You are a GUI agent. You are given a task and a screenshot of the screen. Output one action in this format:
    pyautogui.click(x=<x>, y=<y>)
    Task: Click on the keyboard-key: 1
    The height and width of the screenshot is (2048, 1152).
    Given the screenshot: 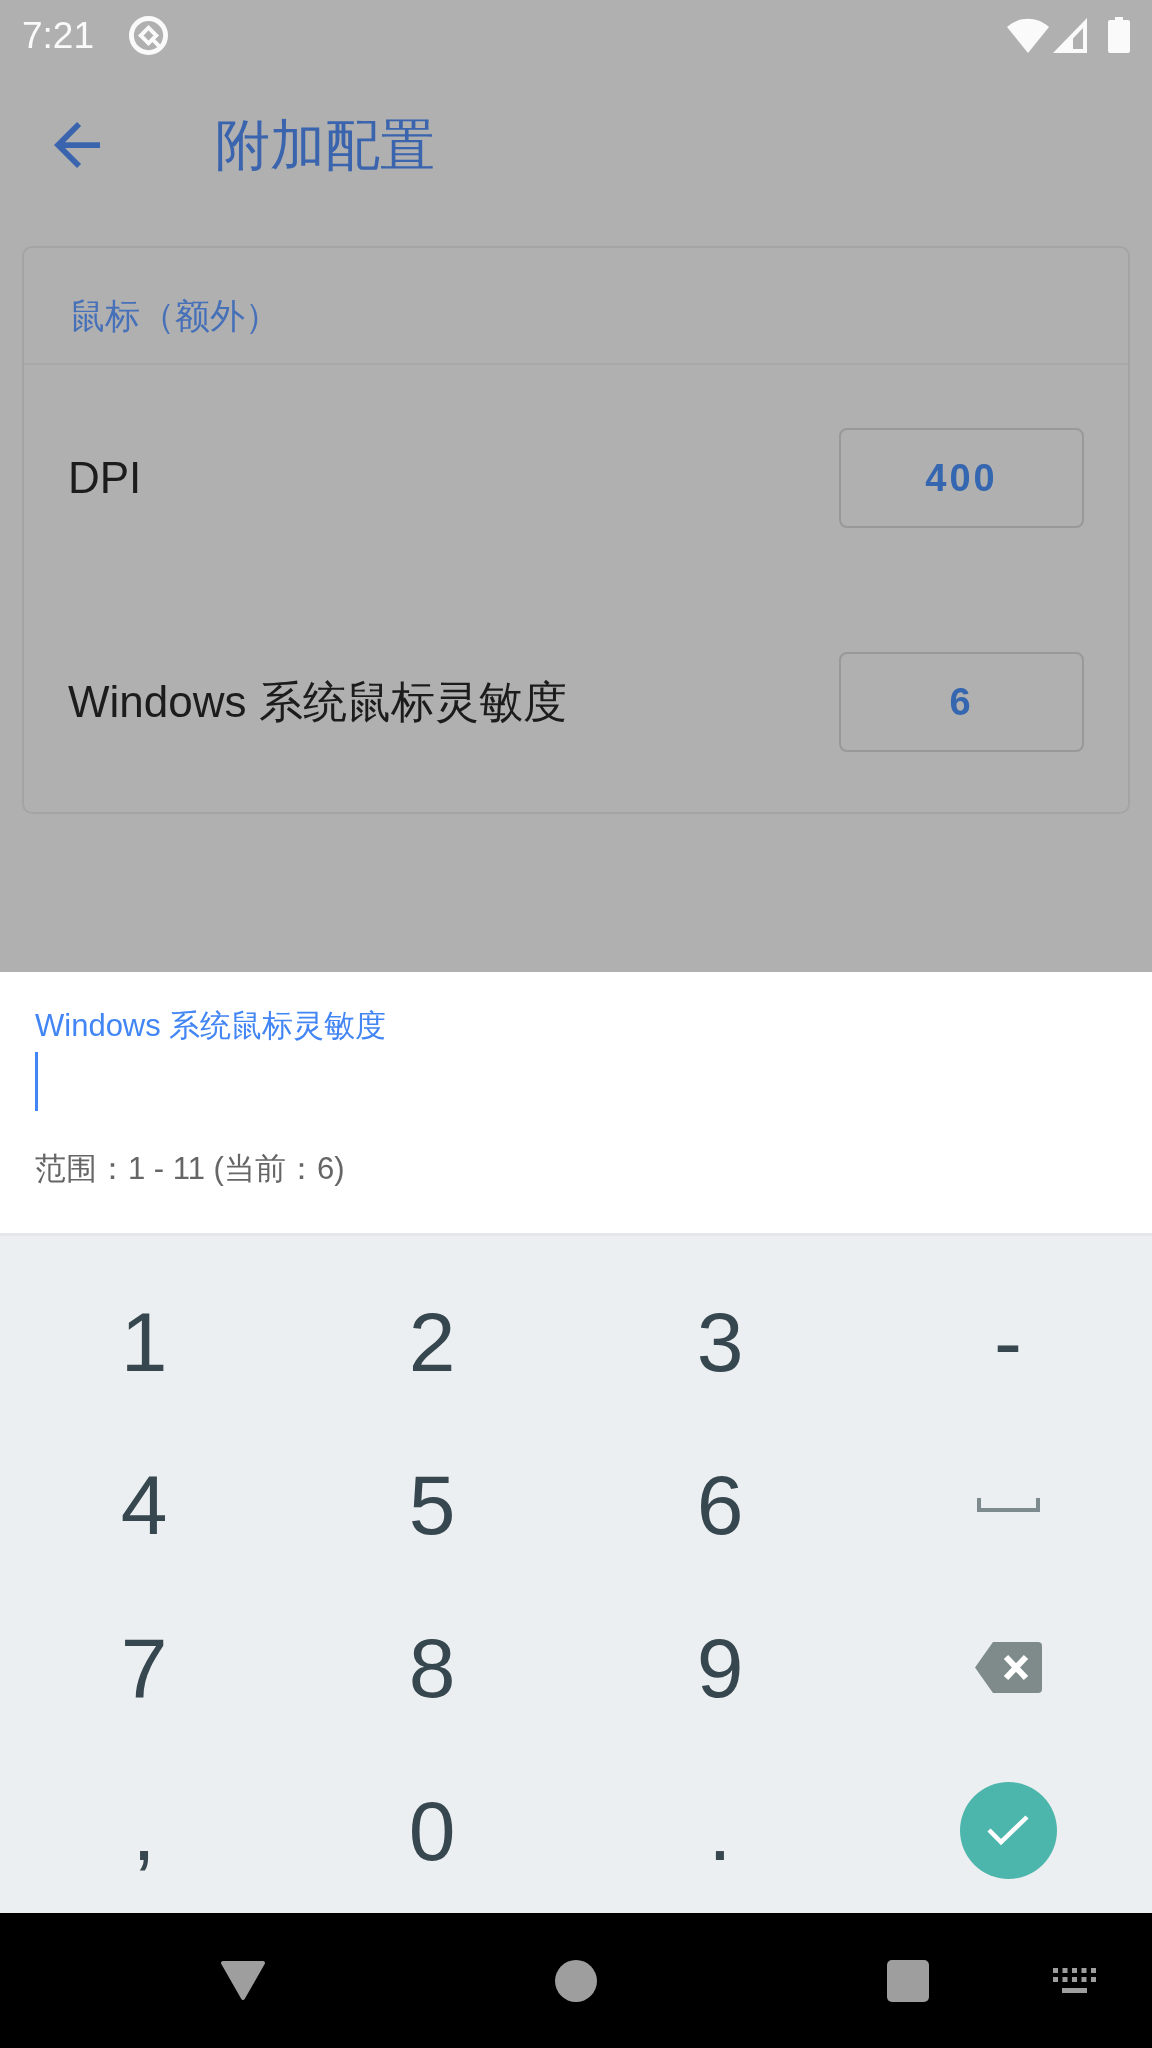 What is the action you would take?
    pyautogui.click(x=144, y=1341)
    